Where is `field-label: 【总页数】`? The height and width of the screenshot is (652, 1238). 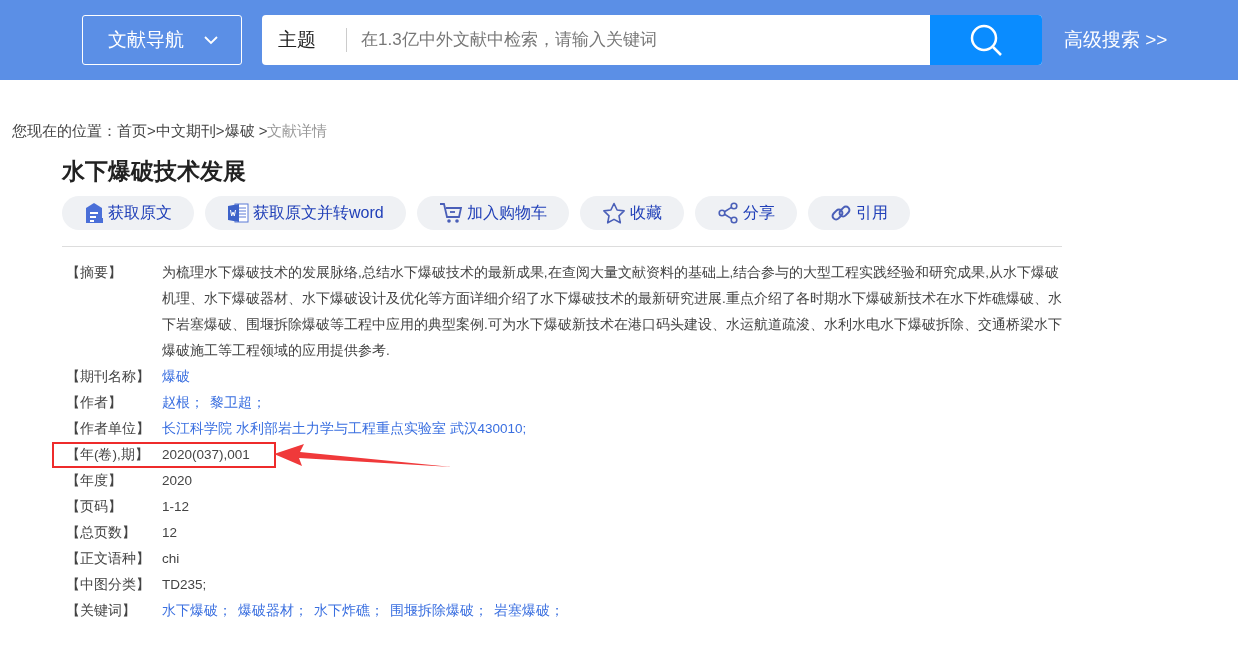
field-label: 【总页数】 is located at coordinates (101, 533).